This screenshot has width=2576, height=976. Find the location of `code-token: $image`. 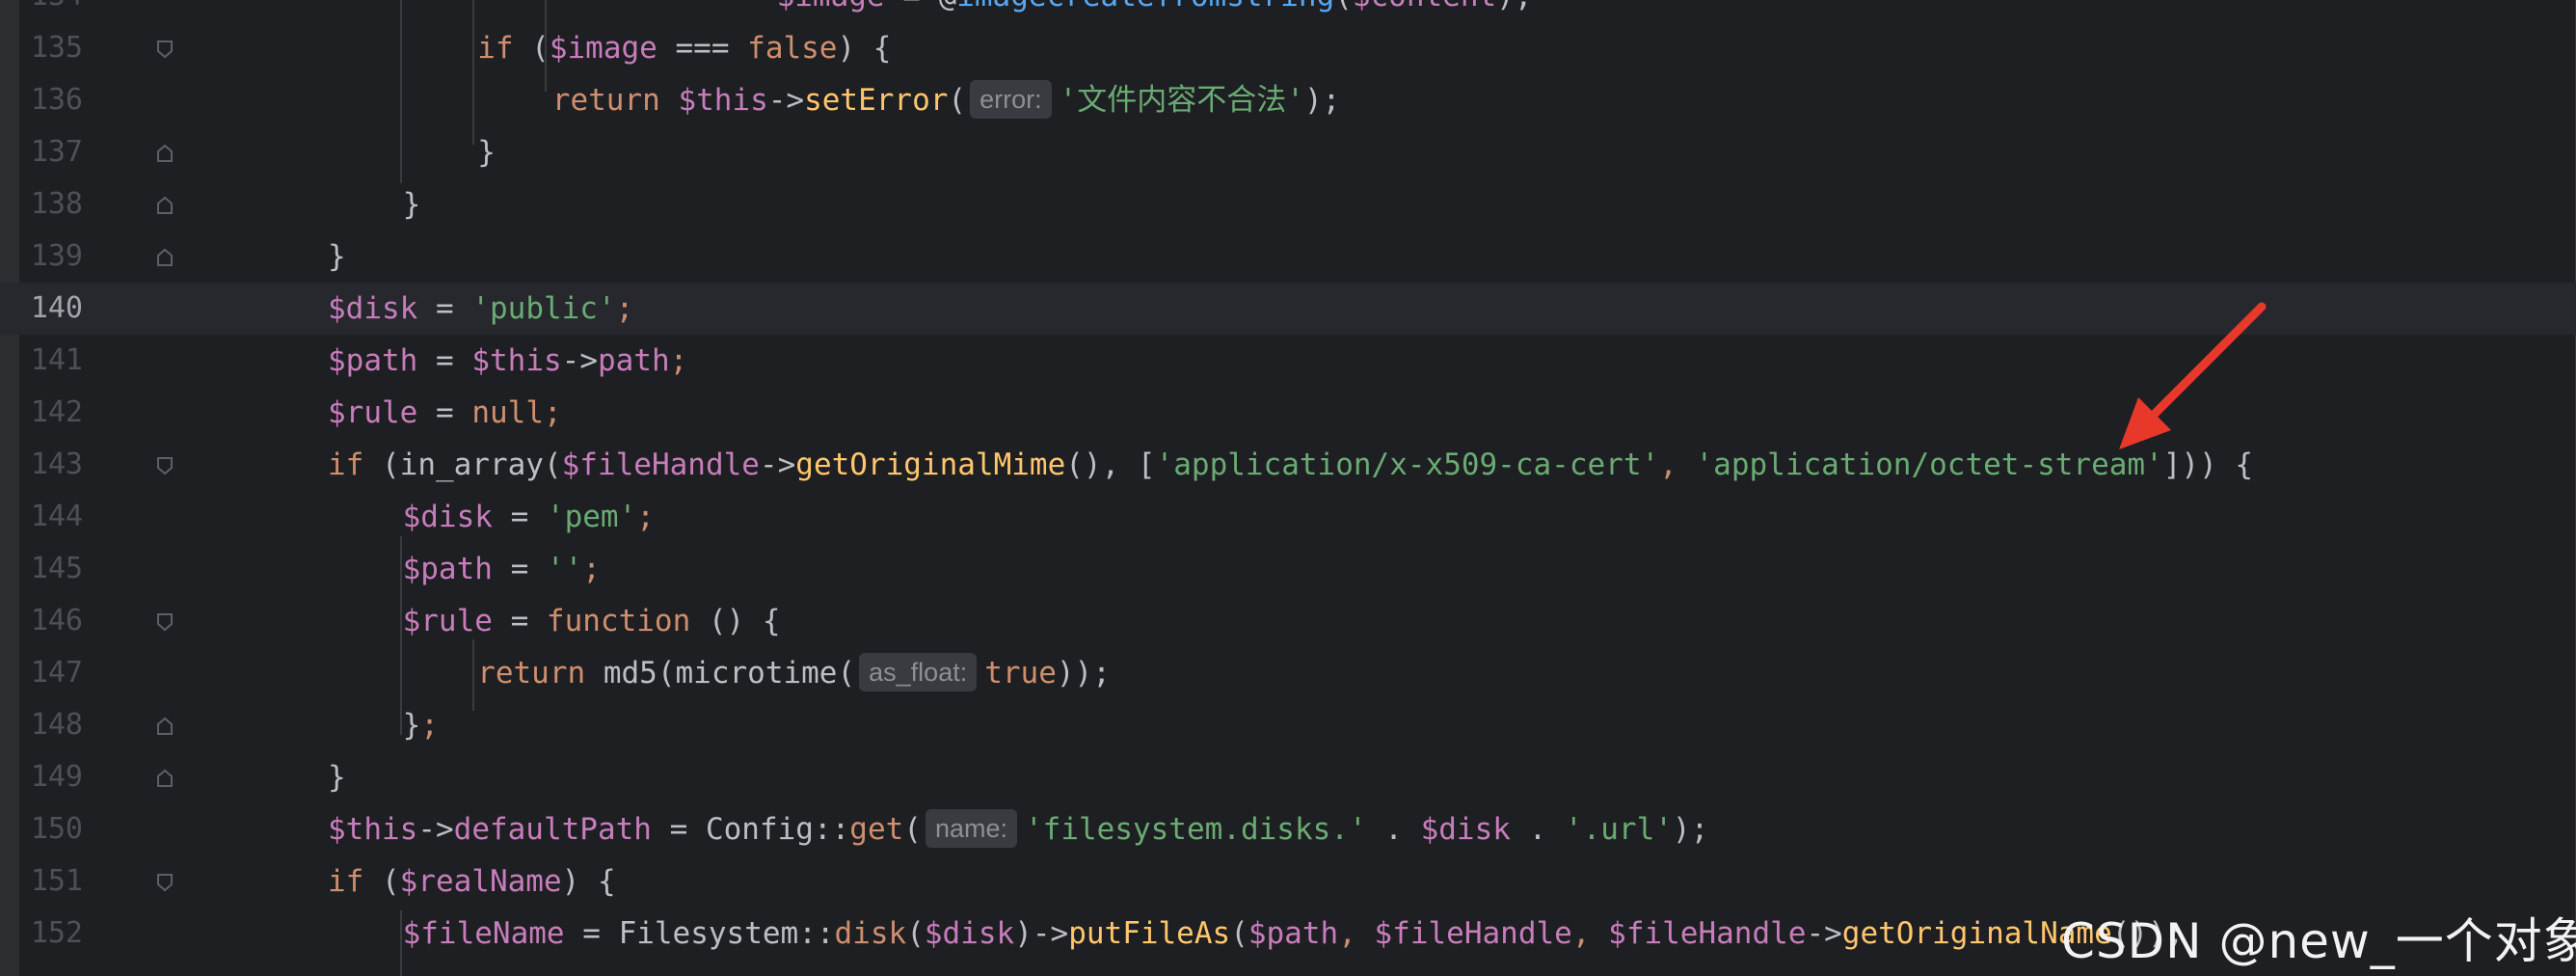

code-token: $image is located at coordinates (831, 7).